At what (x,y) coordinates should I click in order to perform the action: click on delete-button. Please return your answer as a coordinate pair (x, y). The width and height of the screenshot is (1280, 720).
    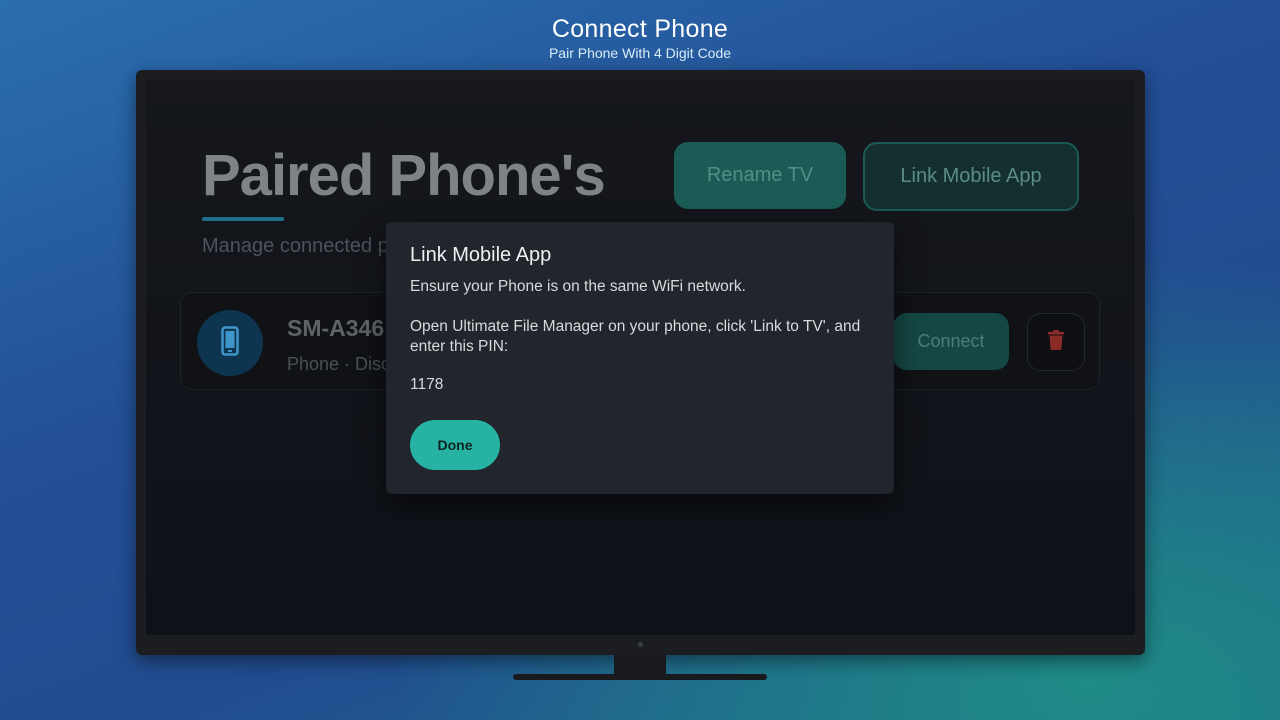
    Looking at the image, I should click on (1056, 342).